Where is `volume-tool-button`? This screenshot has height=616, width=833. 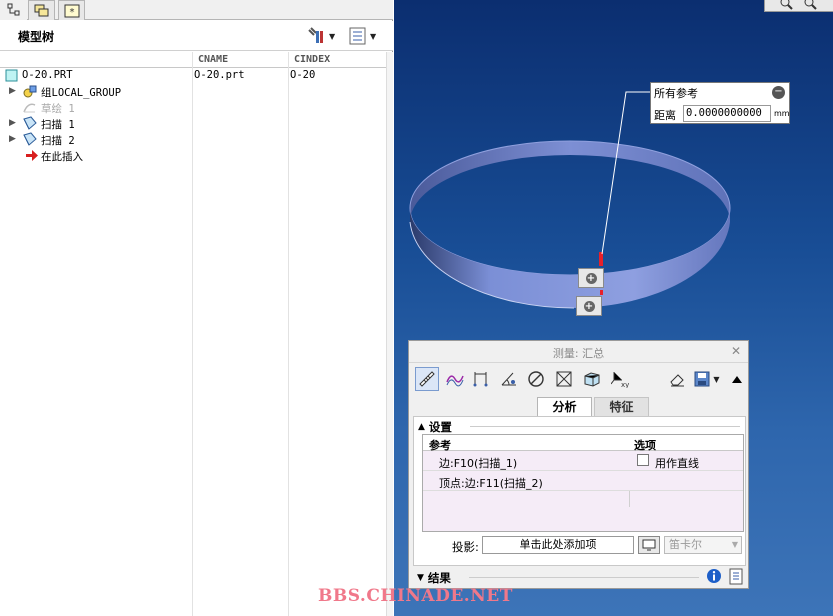
volume-tool-button is located at coordinates (592, 379).